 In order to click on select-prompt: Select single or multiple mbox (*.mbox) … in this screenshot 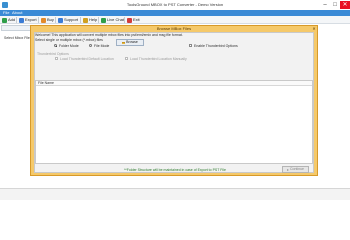, I will do `click(69, 40)`.